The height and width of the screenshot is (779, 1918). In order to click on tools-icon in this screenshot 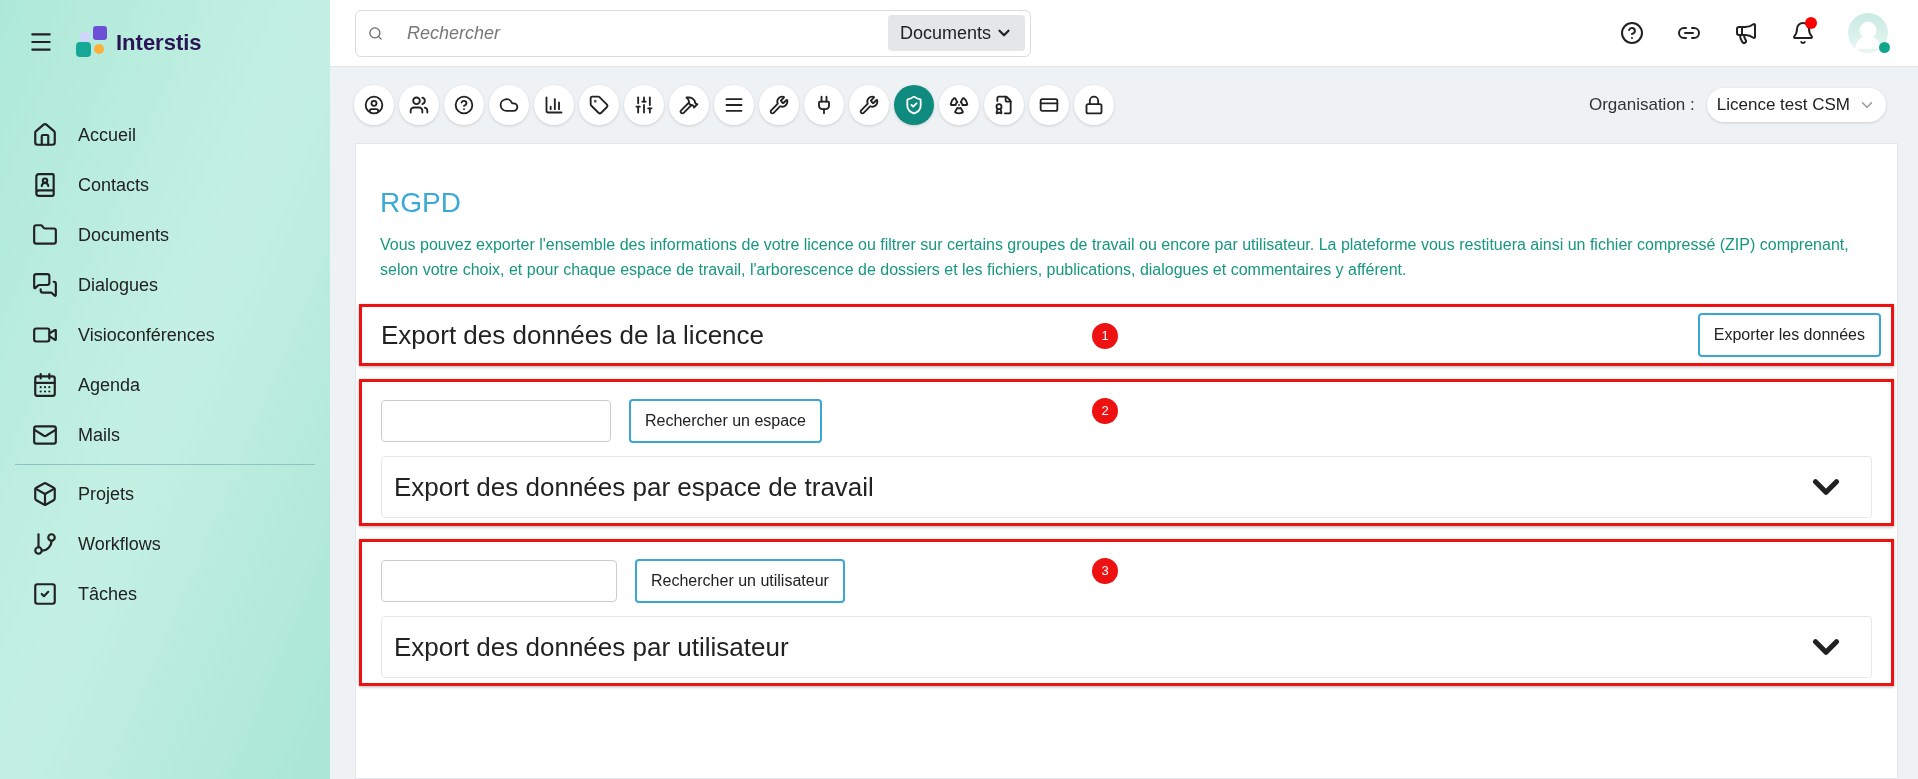, I will do `click(779, 105)`.